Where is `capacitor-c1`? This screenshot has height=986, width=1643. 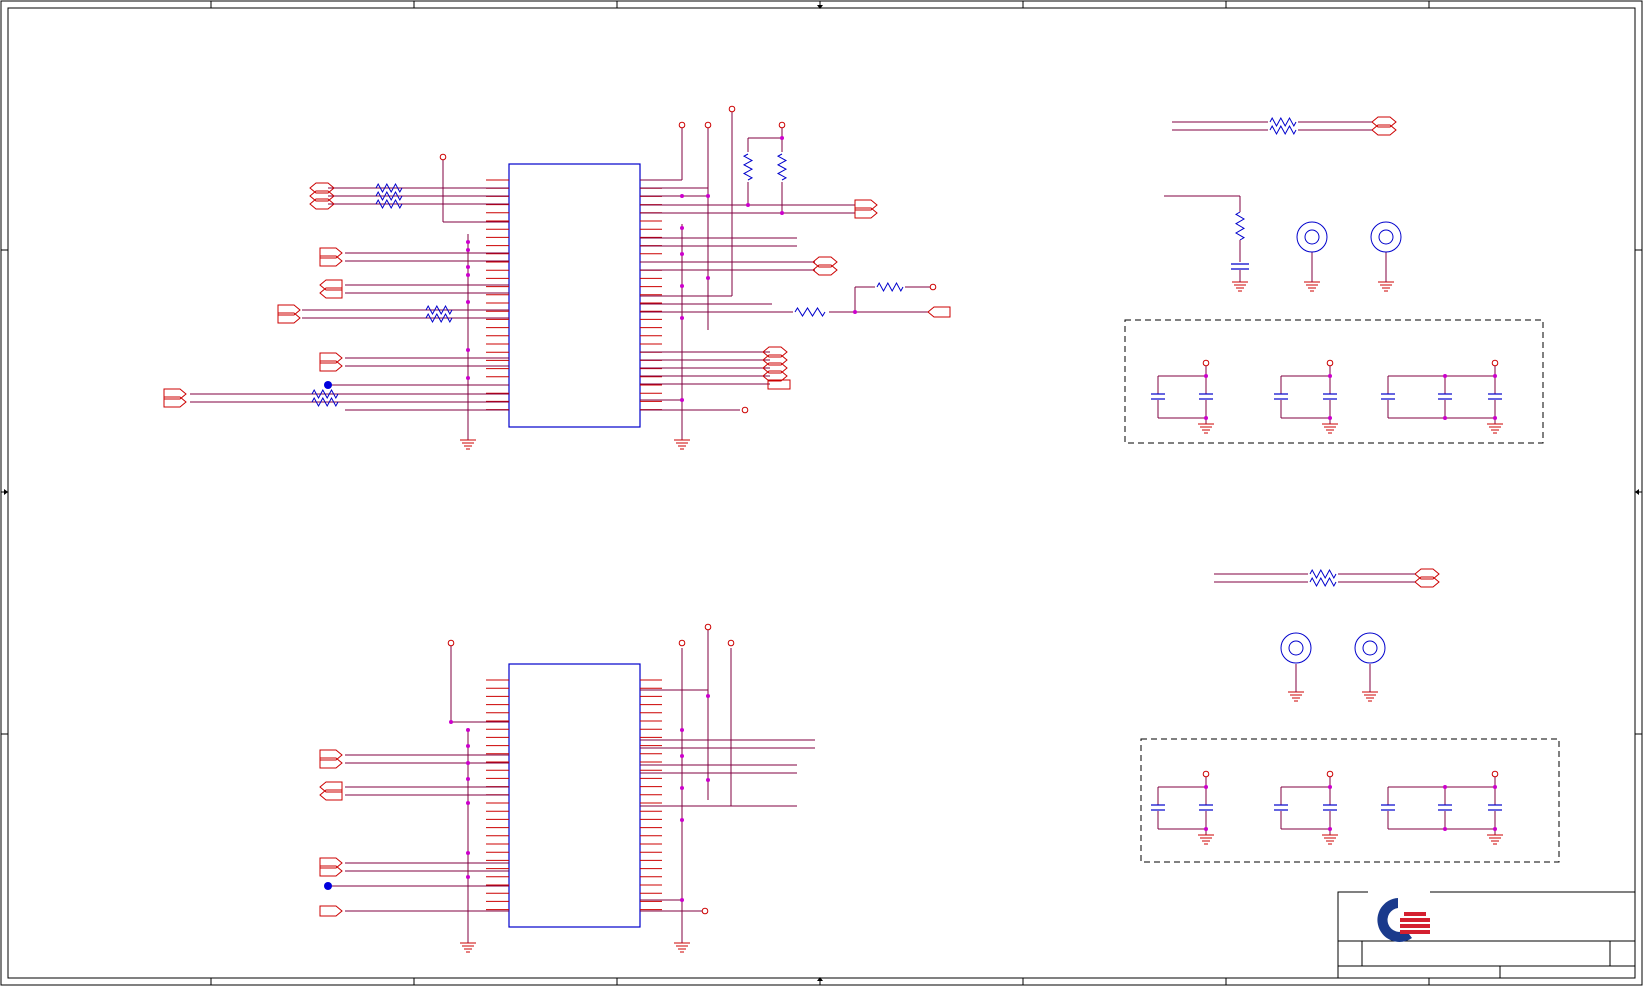
capacitor-c1 is located at coordinates (1240, 266).